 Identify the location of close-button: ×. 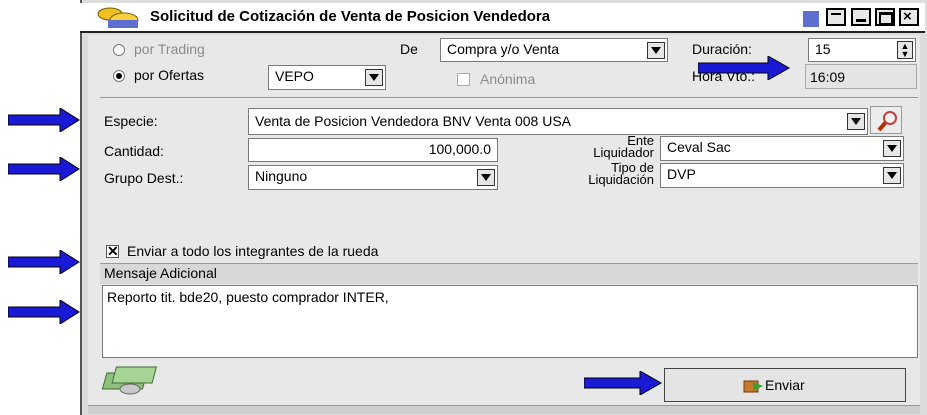
(909, 17).